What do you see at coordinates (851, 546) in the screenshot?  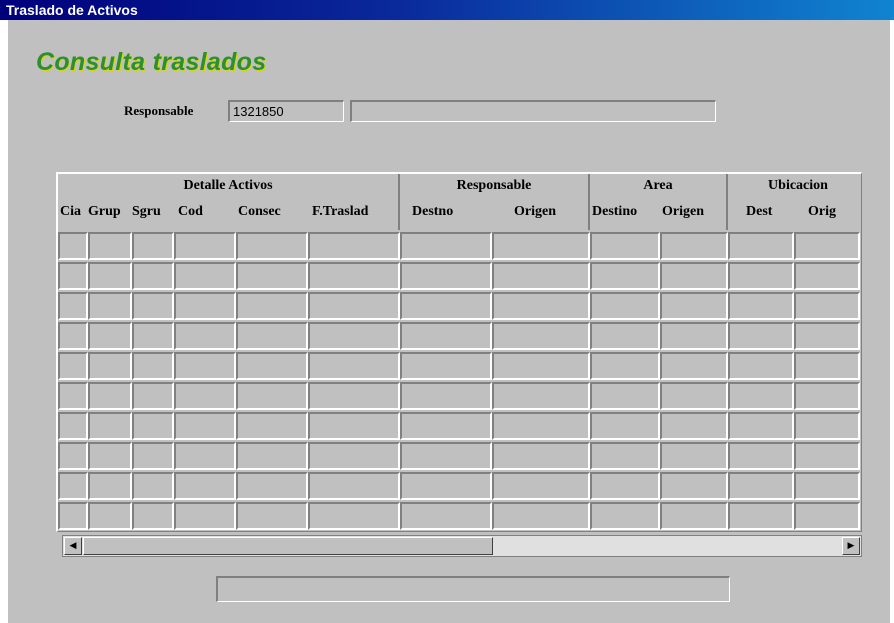 I see `arrow-right-icon: ▶` at bounding box center [851, 546].